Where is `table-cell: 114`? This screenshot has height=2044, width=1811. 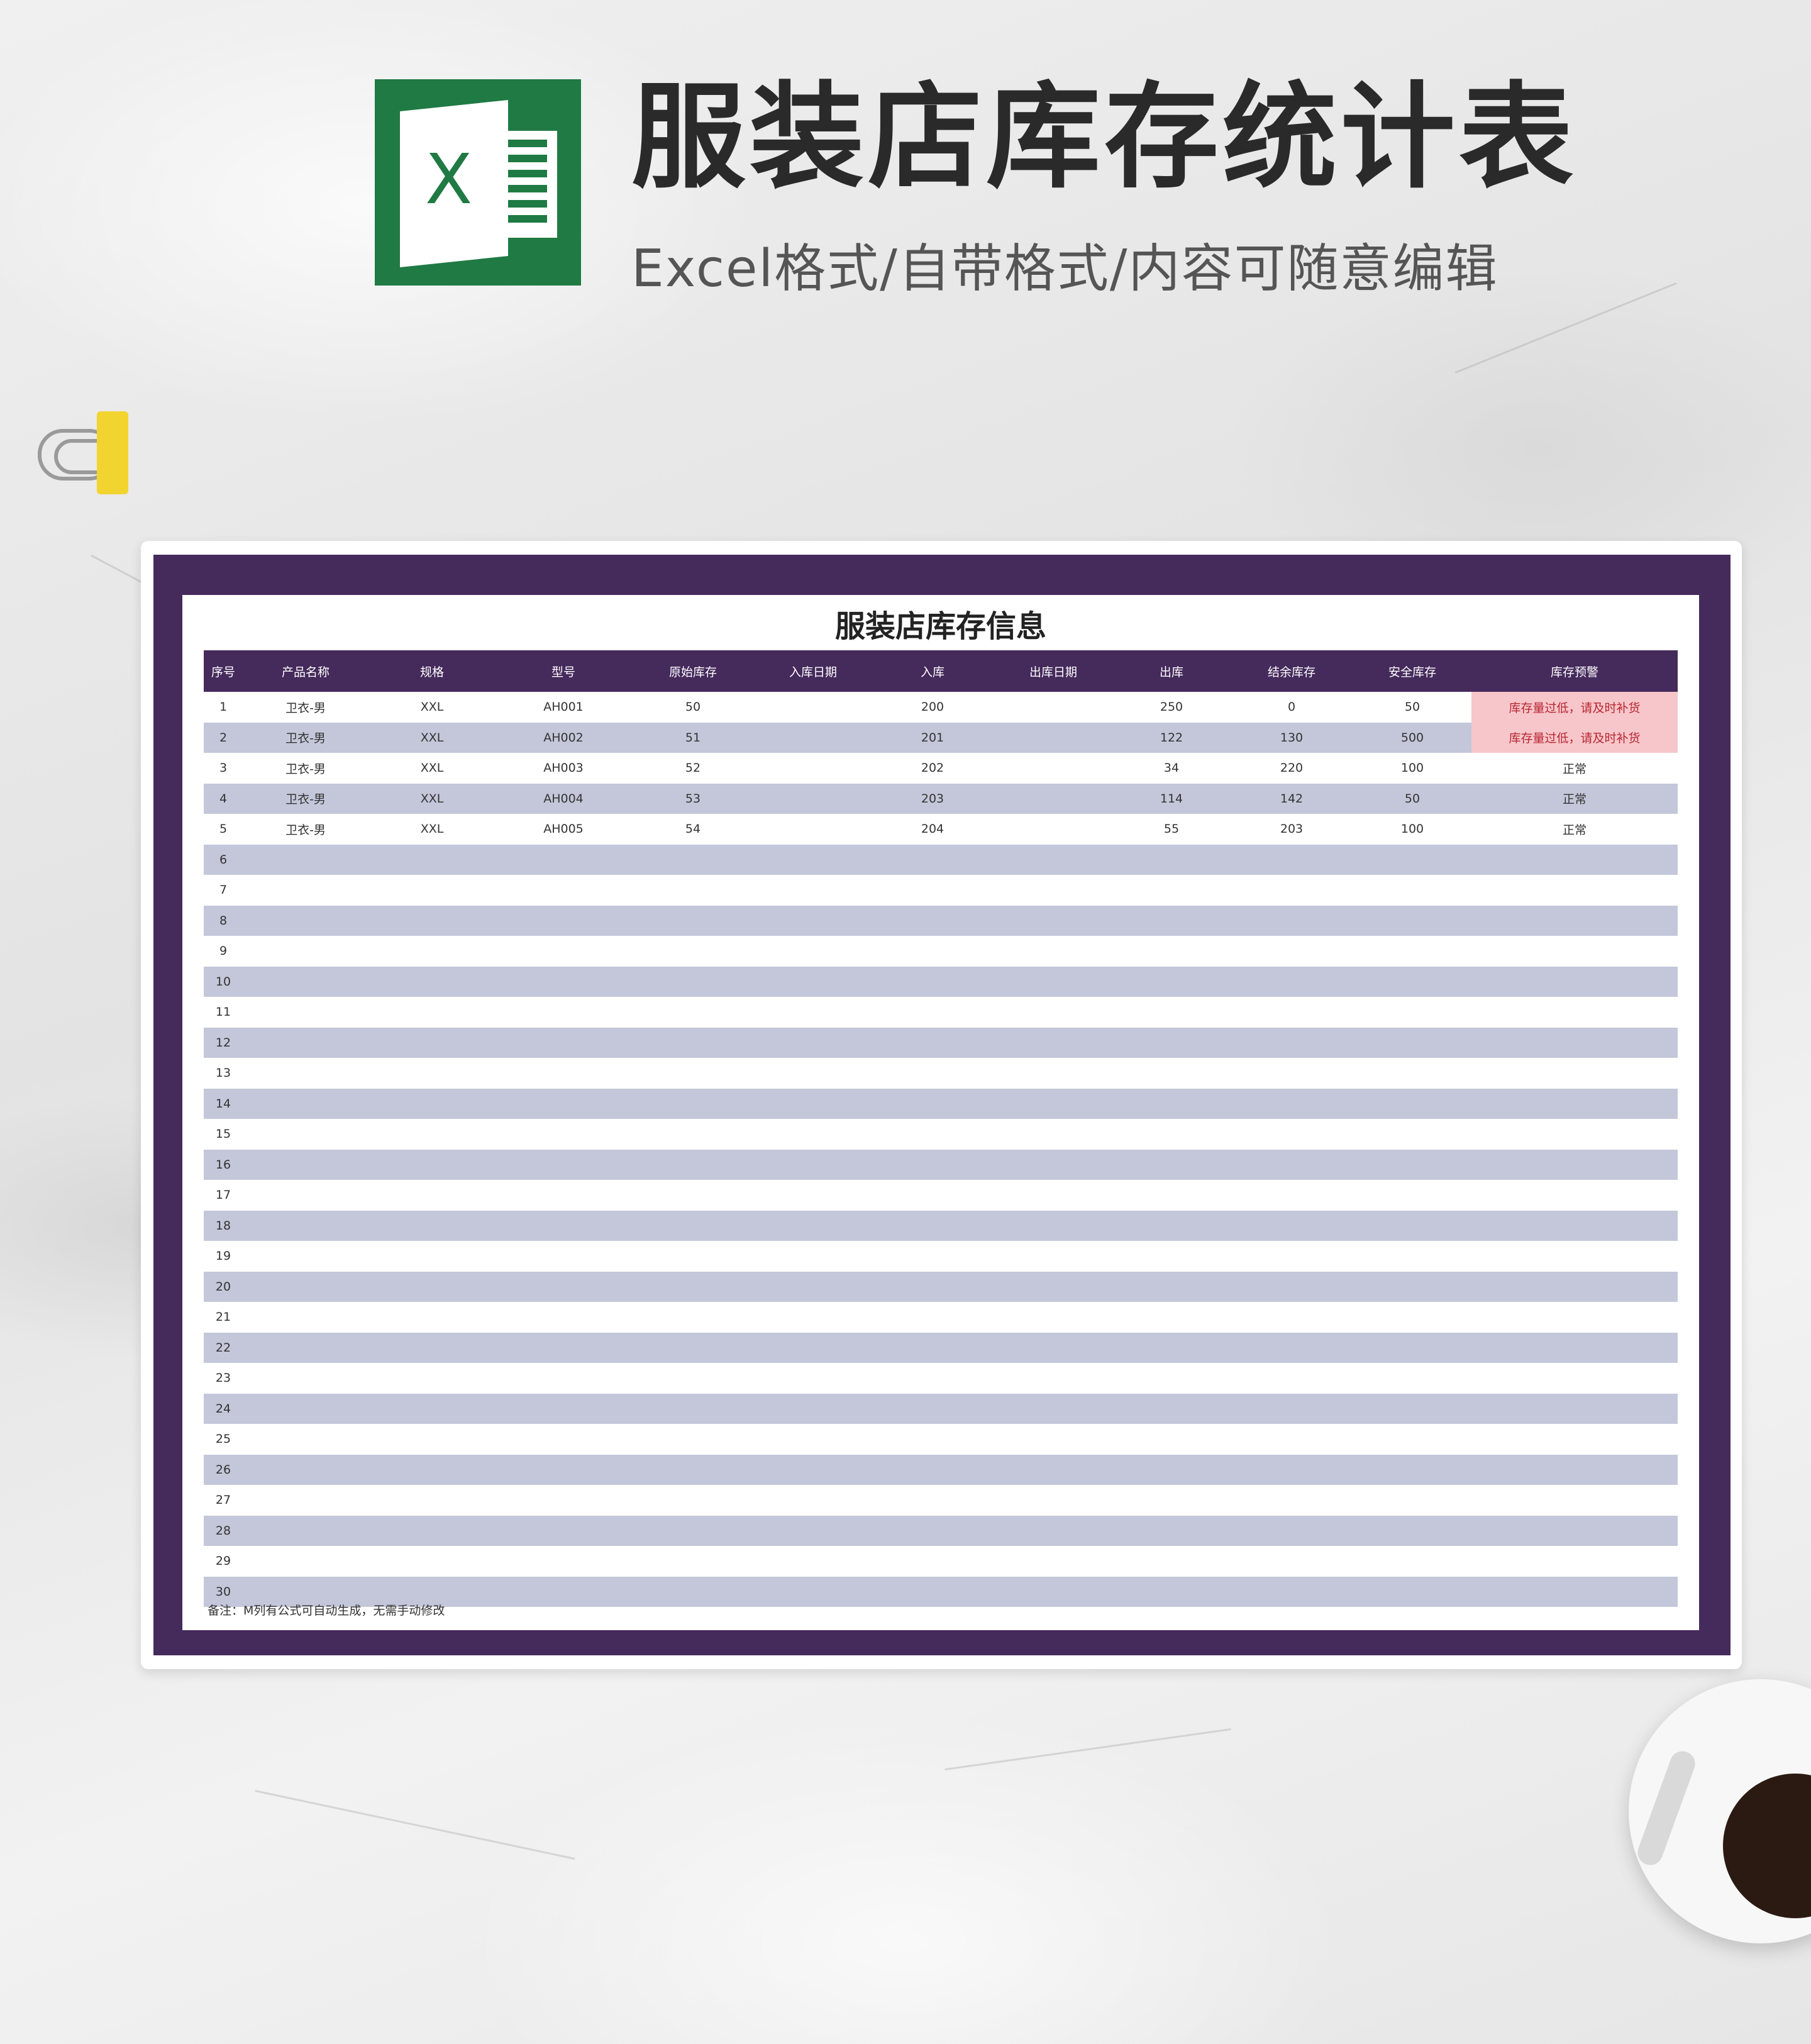 table-cell: 114 is located at coordinates (1171, 799).